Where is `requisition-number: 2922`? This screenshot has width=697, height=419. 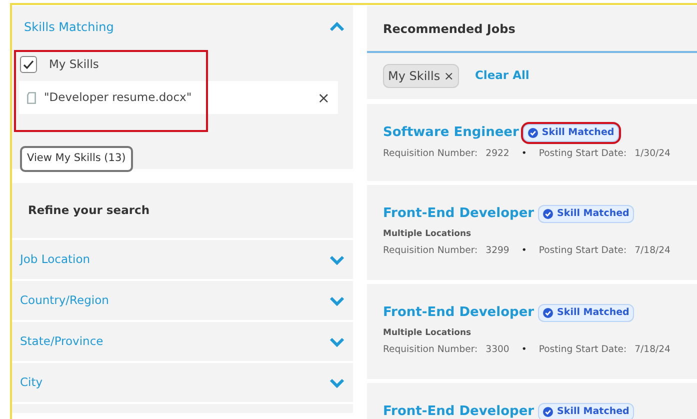 requisition-number: 2922 is located at coordinates (498, 153).